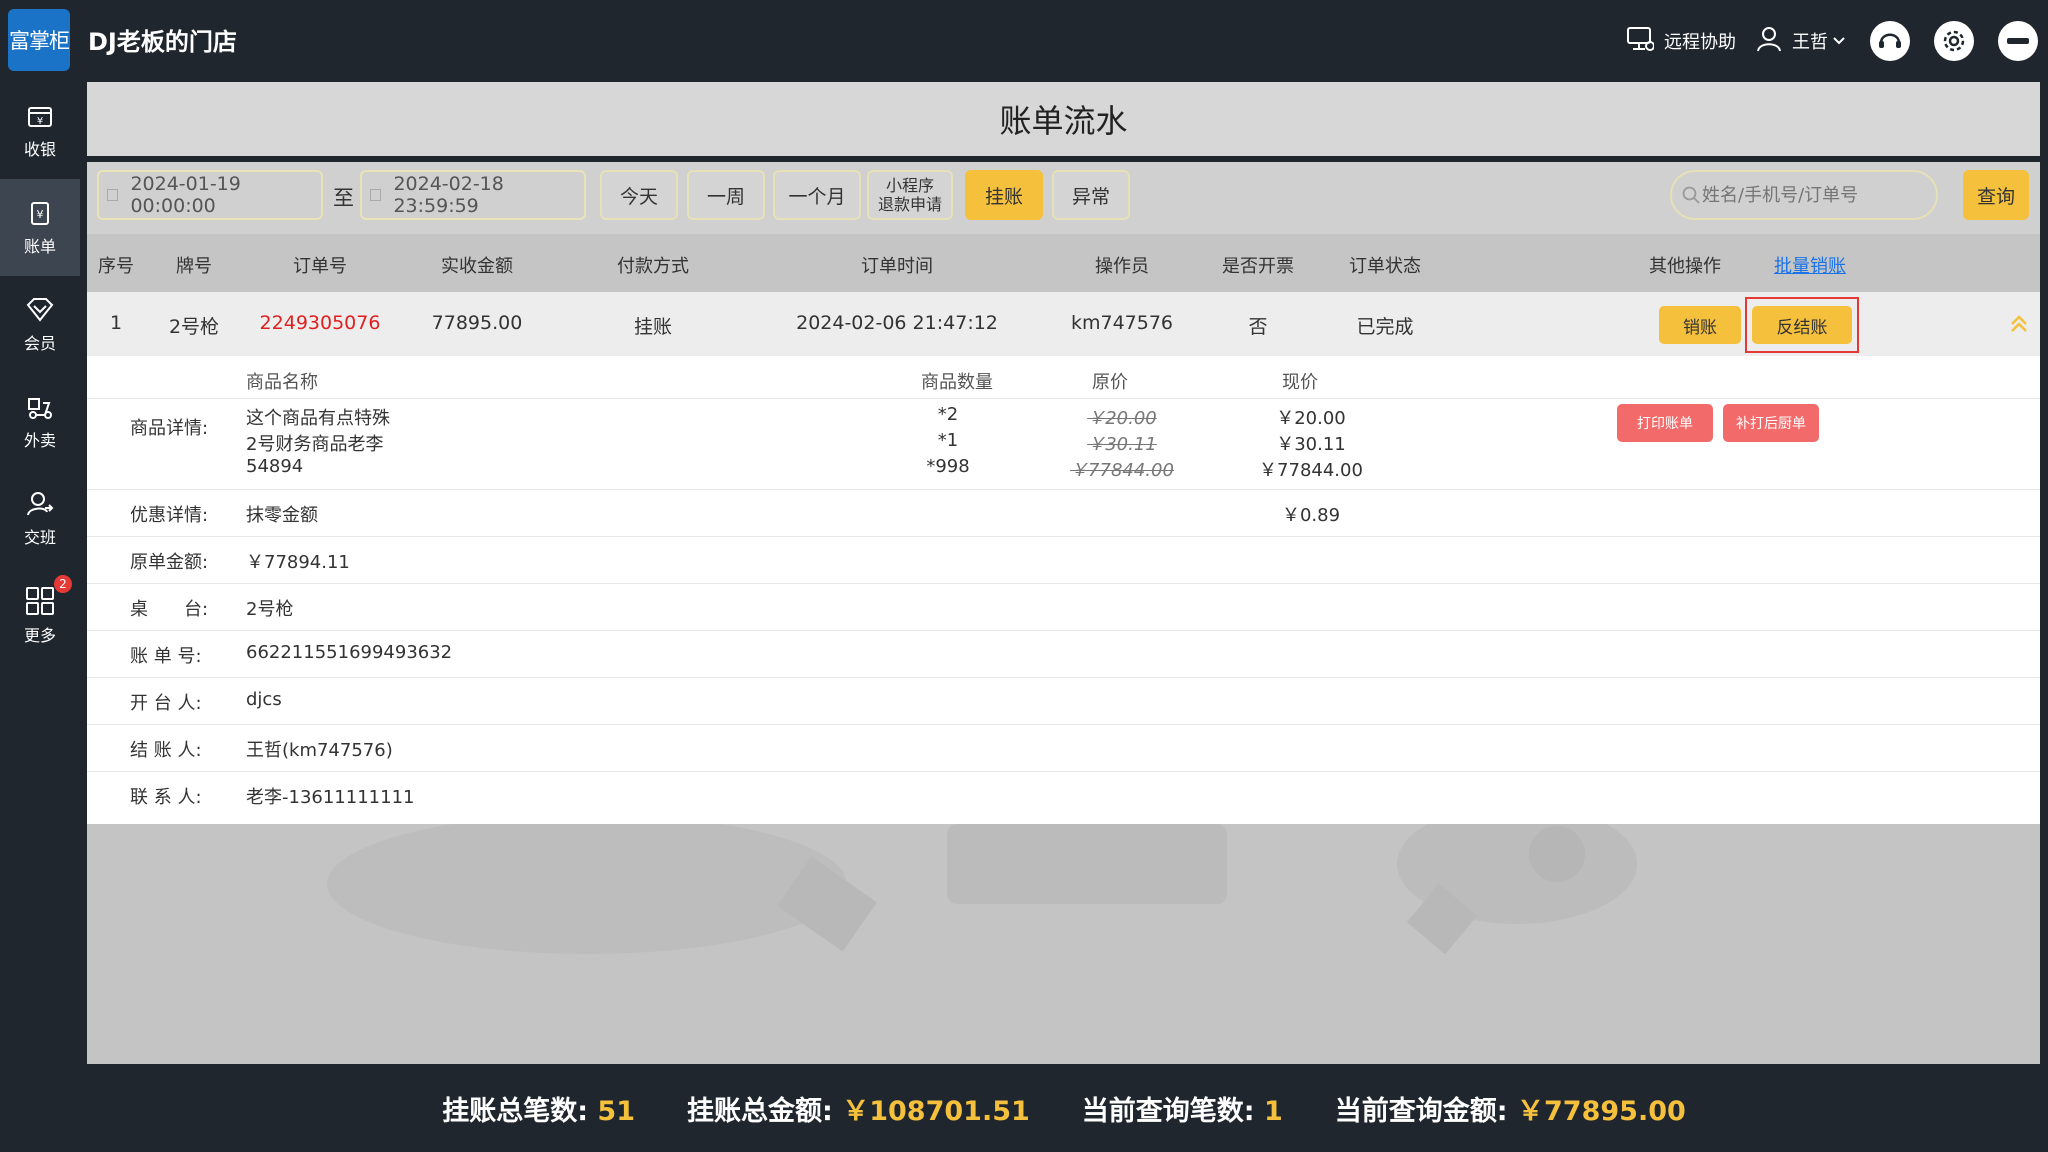 Image resolution: width=2048 pixels, height=1152 pixels. I want to click on query-amount-label: 当前查询金额:, so click(1421, 1111).